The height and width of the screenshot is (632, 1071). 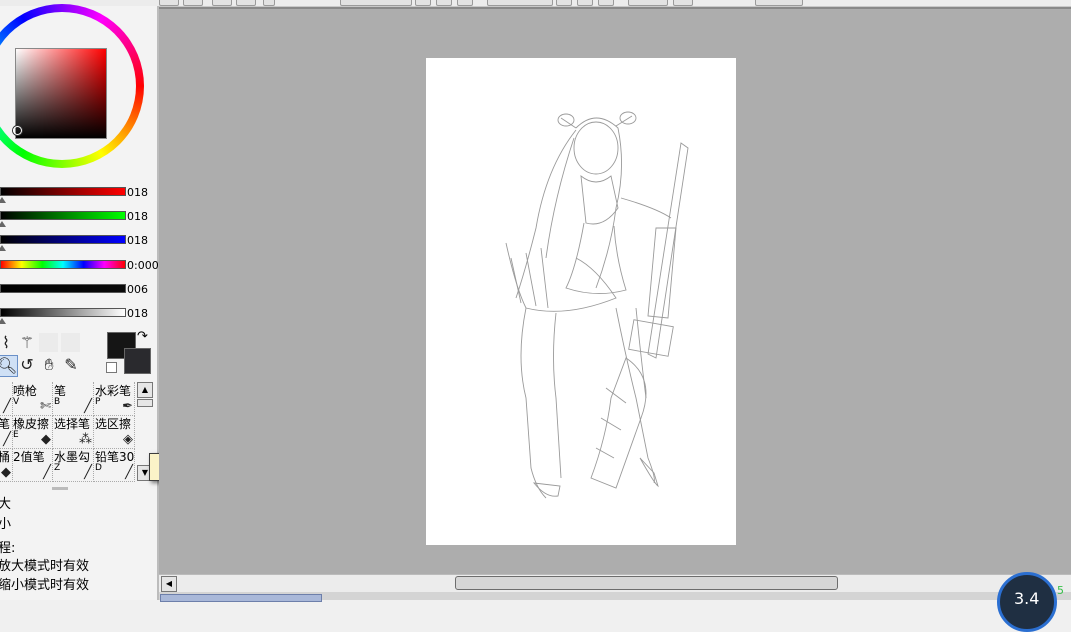 I want to click on brush-binary-pen: 2值笔 ╱, so click(x=32, y=465).